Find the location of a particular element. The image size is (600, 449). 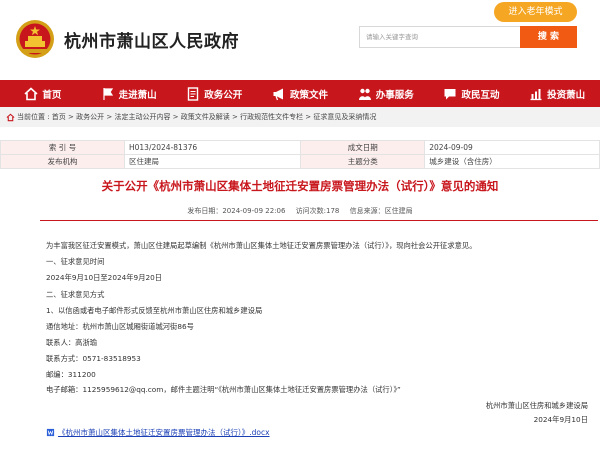

paragraph-method: 1、以信函或者电子邮件形式反馈至杭州市萧山区住房和城乡建设局 is located at coordinates (154, 310).